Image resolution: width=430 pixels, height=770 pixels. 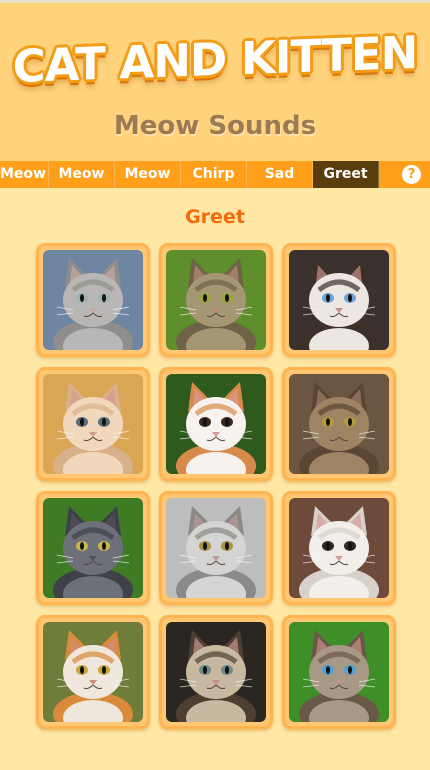 I want to click on app-subtitle: Meow Sounds, so click(x=215, y=126).